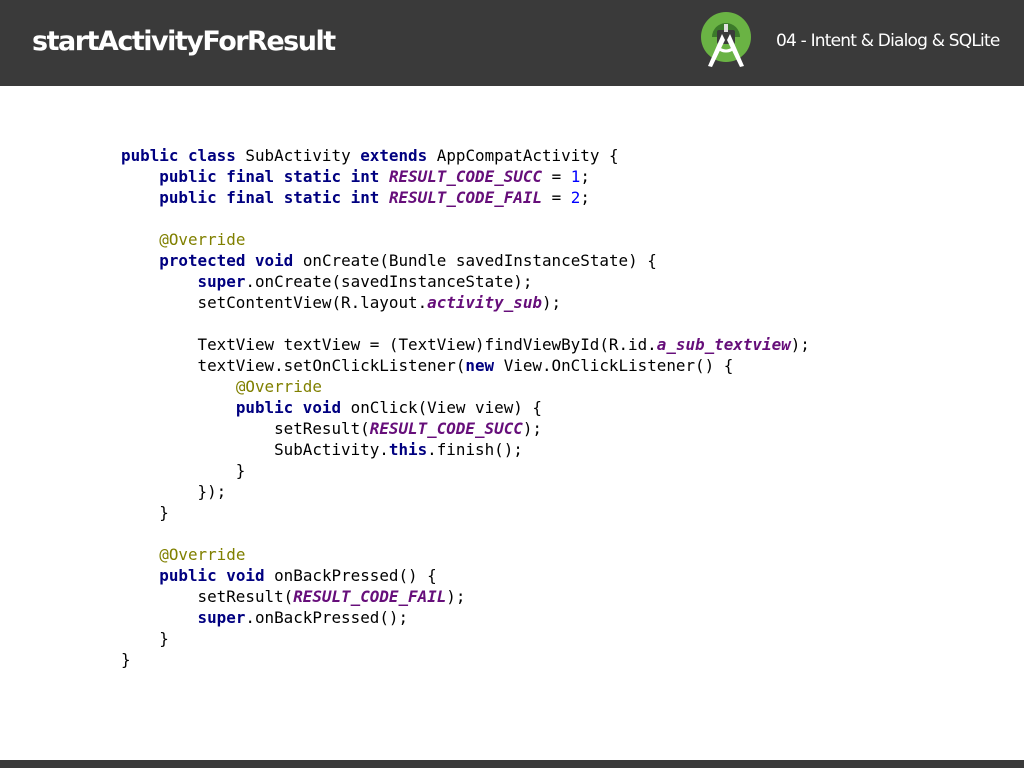 The height and width of the screenshot is (768, 1024). Describe the element at coordinates (441, 407) in the screenshot. I see `code-text: onClick(View view) {` at that location.